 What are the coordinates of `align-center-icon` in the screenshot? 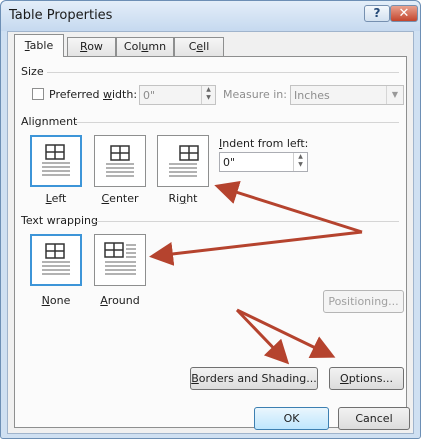 It's located at (120, 161).